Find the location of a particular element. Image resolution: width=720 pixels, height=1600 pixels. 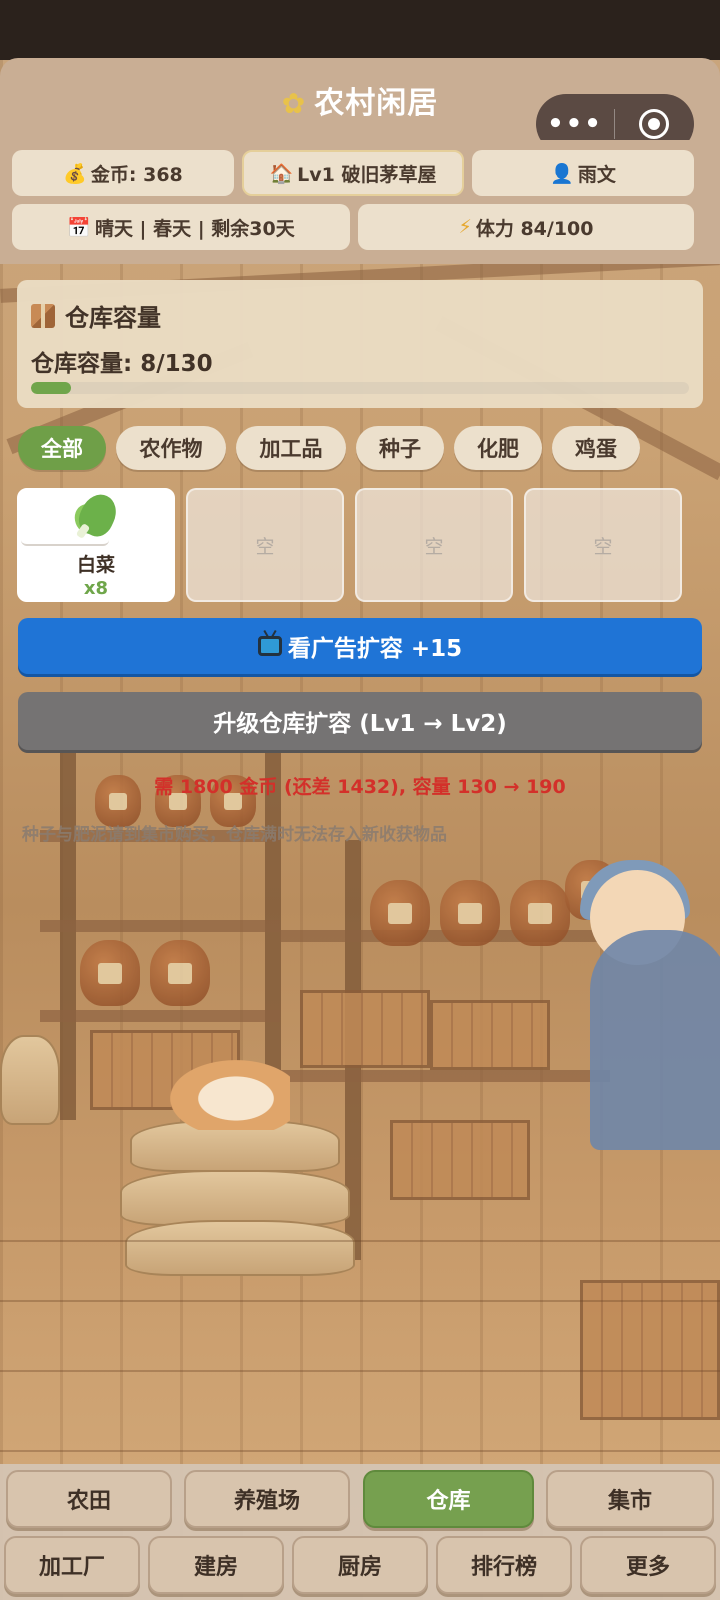

nav-farm: 农田 is located at coordinates (89, 1499).